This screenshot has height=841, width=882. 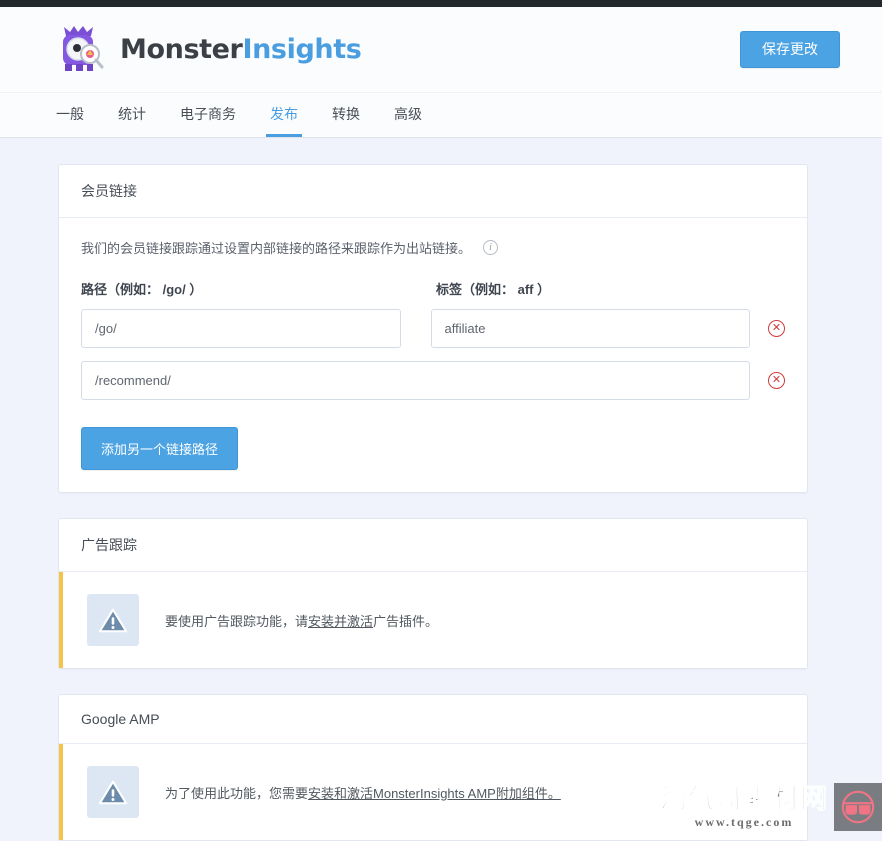 I want to click on brand-title-second: Insights, so click(x=302, y=49).